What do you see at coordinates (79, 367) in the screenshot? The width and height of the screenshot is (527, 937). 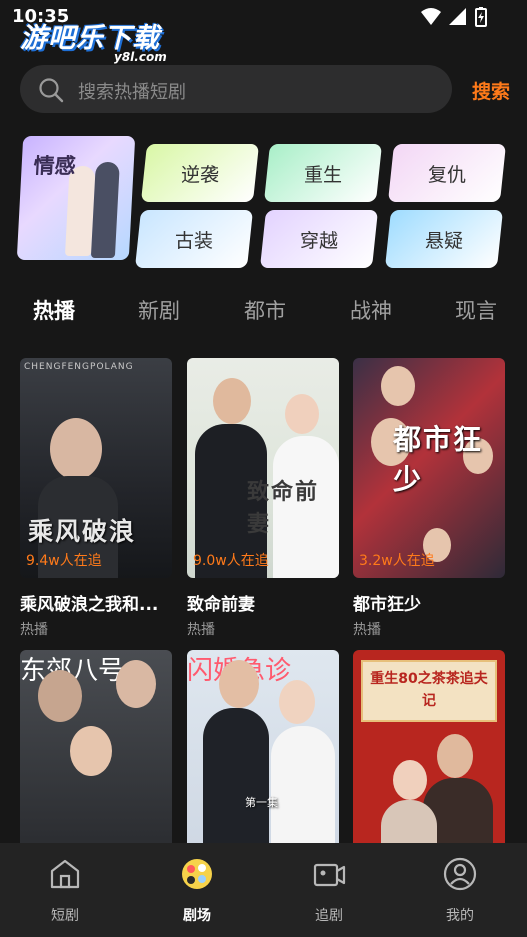 I see `poster-header-text: CHENGFENGPOLANG` at bounding box center [79, 367].